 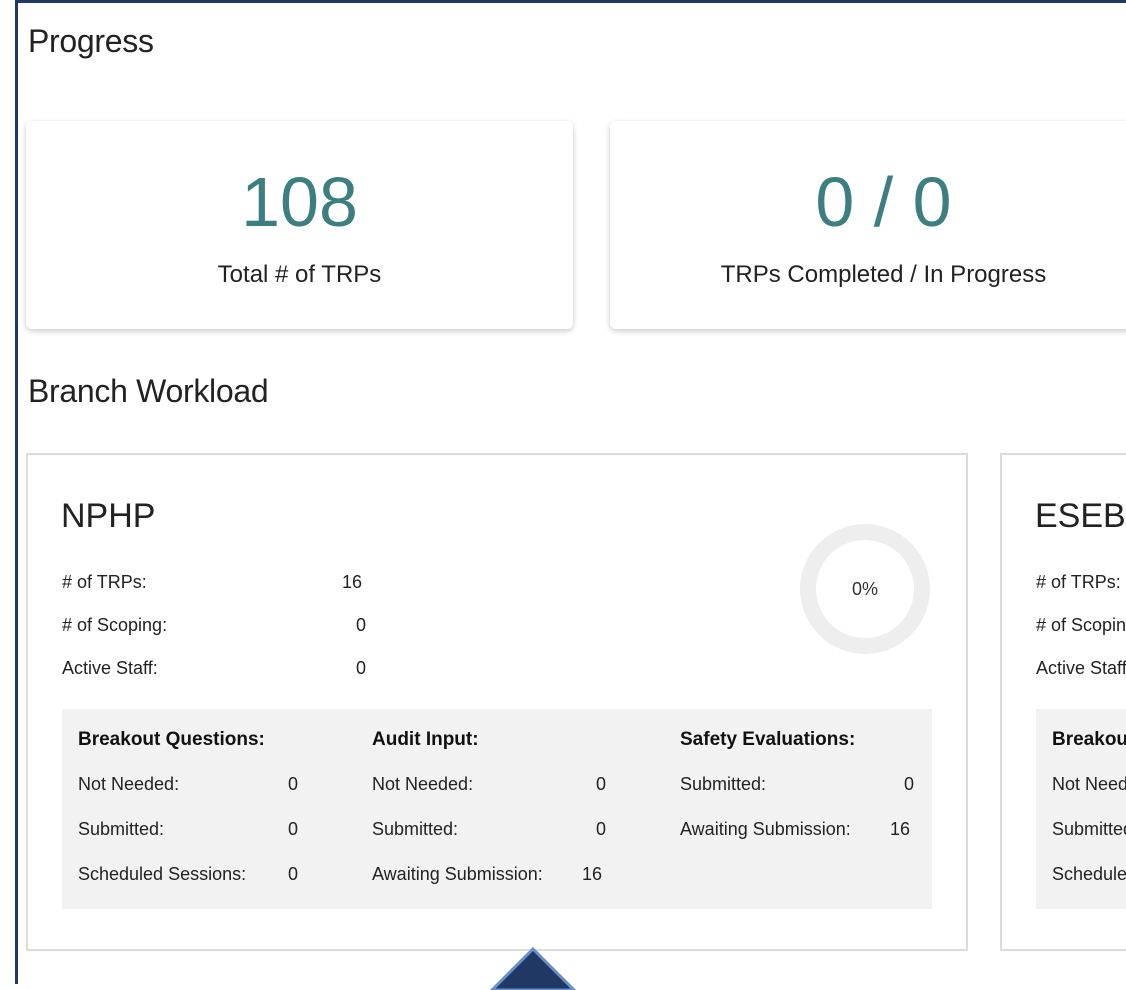 I want to click on audit-awaiting-label: Awaiting Submission:, so click(x=457, y=874).